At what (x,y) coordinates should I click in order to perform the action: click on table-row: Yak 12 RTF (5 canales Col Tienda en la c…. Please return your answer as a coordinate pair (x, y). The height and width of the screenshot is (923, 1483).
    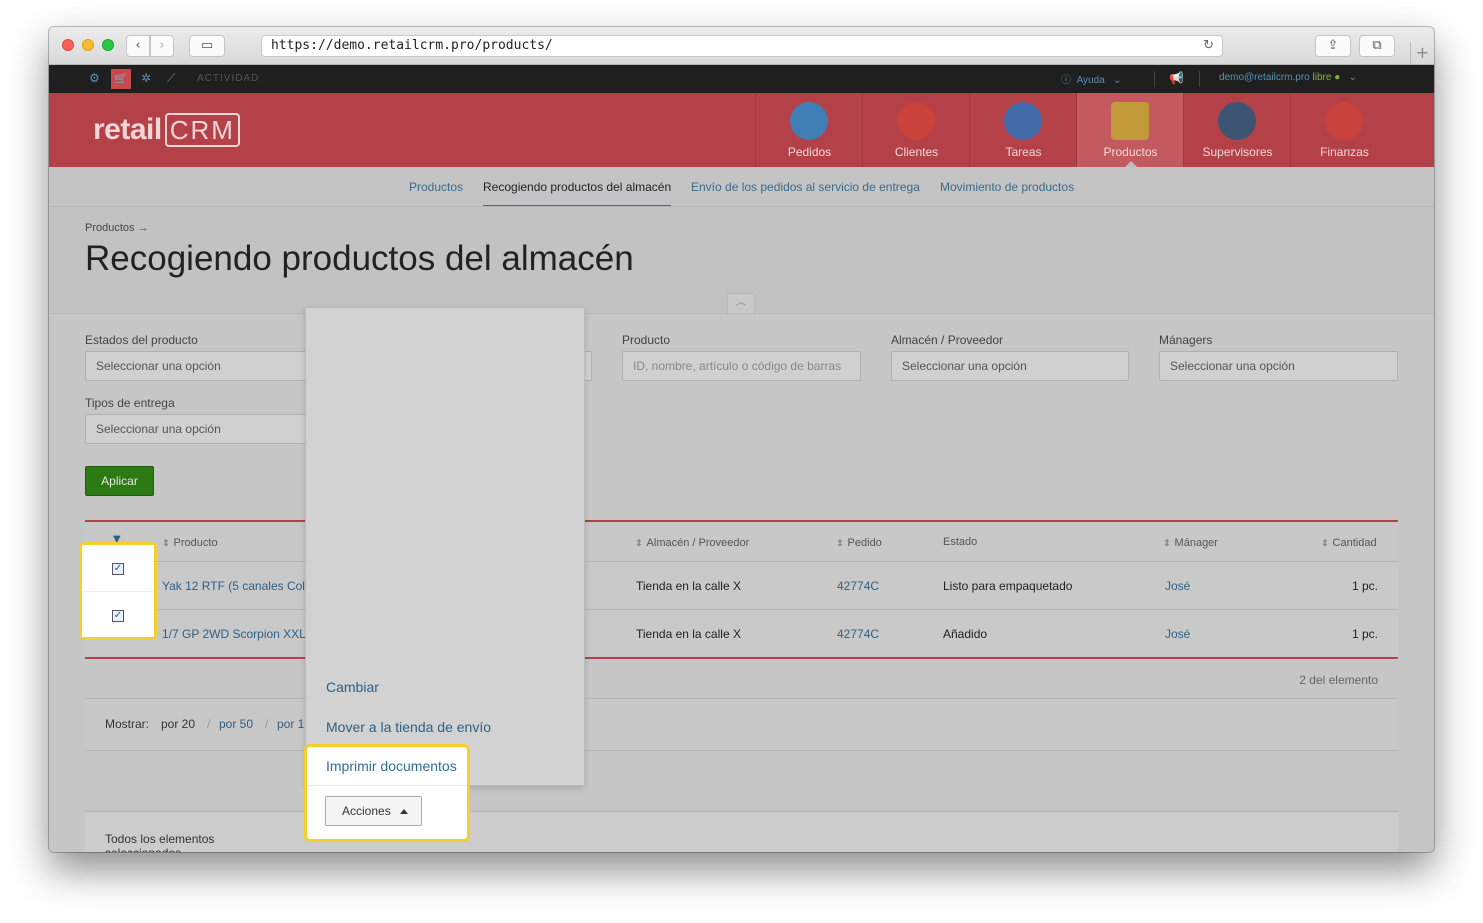
    Looking at the image, I should click on (741, 586).